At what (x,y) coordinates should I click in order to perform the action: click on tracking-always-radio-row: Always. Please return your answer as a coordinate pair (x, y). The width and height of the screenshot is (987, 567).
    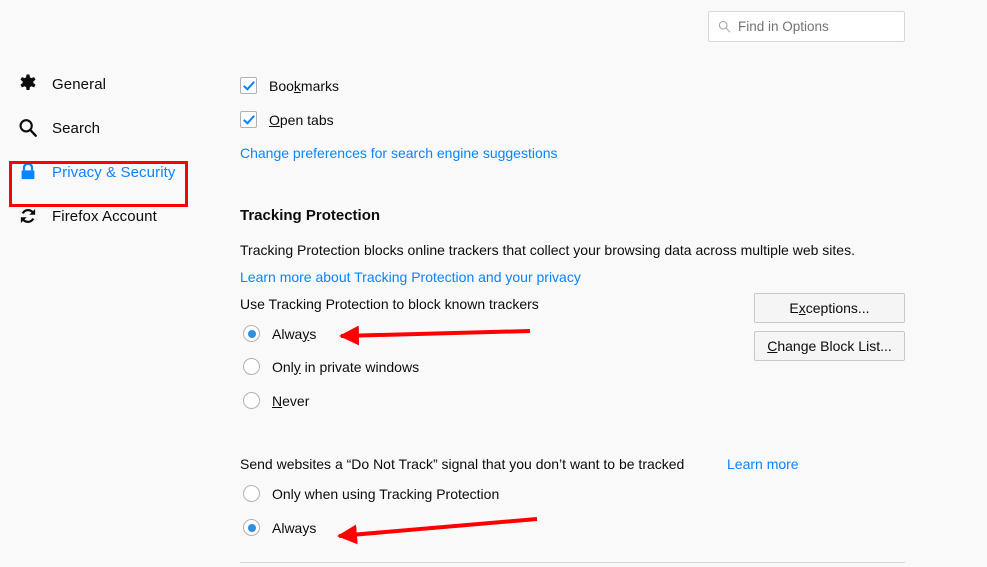
    Looking at the image, I should click on (279, 333).